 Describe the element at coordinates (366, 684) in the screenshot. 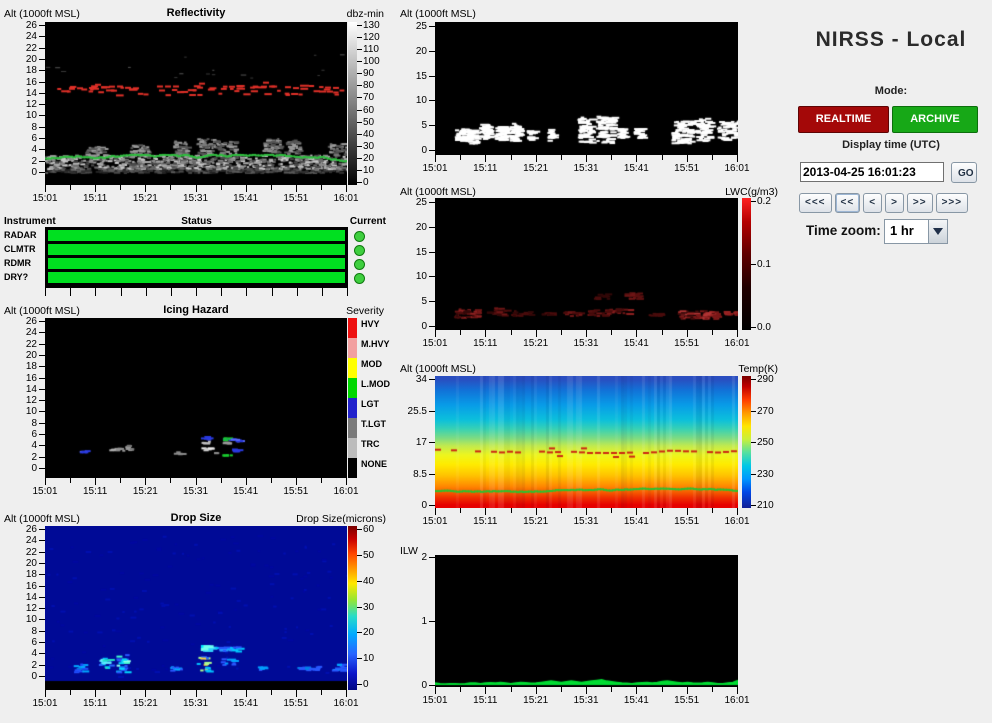

I see `colorbar-tick-label: 0` at that location.